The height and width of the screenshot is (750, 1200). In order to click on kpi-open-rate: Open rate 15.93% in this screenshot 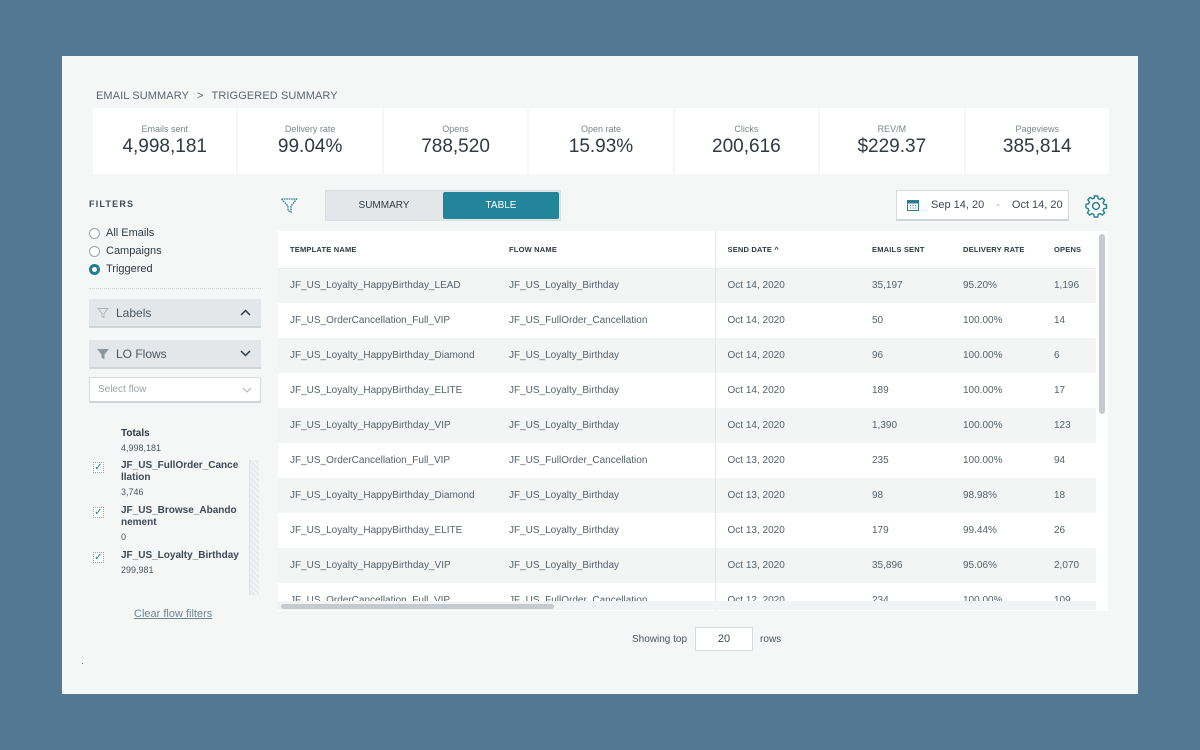, I will do `click(601, 141)`.